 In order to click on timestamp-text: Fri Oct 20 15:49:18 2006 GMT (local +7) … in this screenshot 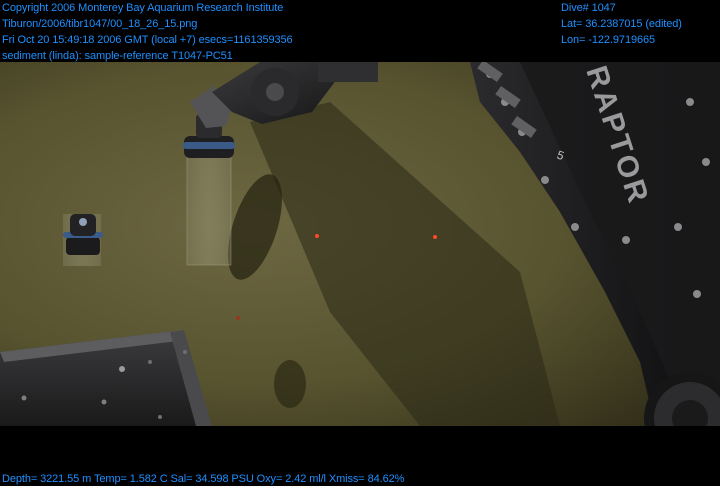, I will do `click(147, 40)`.